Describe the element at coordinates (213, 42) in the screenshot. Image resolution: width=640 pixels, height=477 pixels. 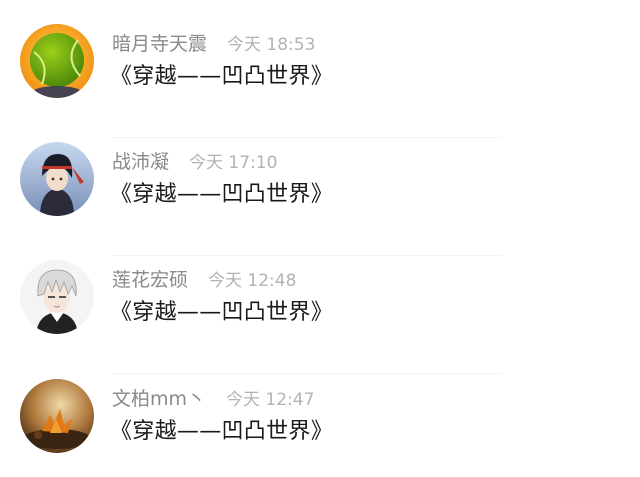
I see `comment-meta: 暗月寺天震 今天 18:53` at that location.